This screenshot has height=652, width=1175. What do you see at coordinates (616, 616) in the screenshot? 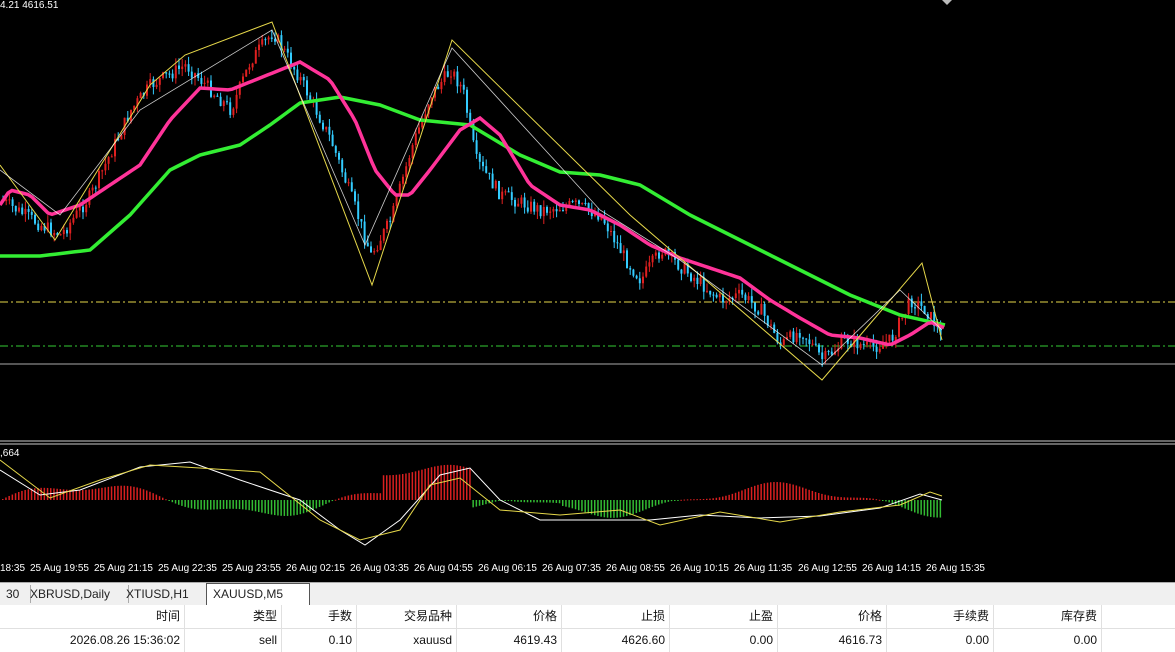
I see `column-header: 止损` at bounding box center [616, 616].